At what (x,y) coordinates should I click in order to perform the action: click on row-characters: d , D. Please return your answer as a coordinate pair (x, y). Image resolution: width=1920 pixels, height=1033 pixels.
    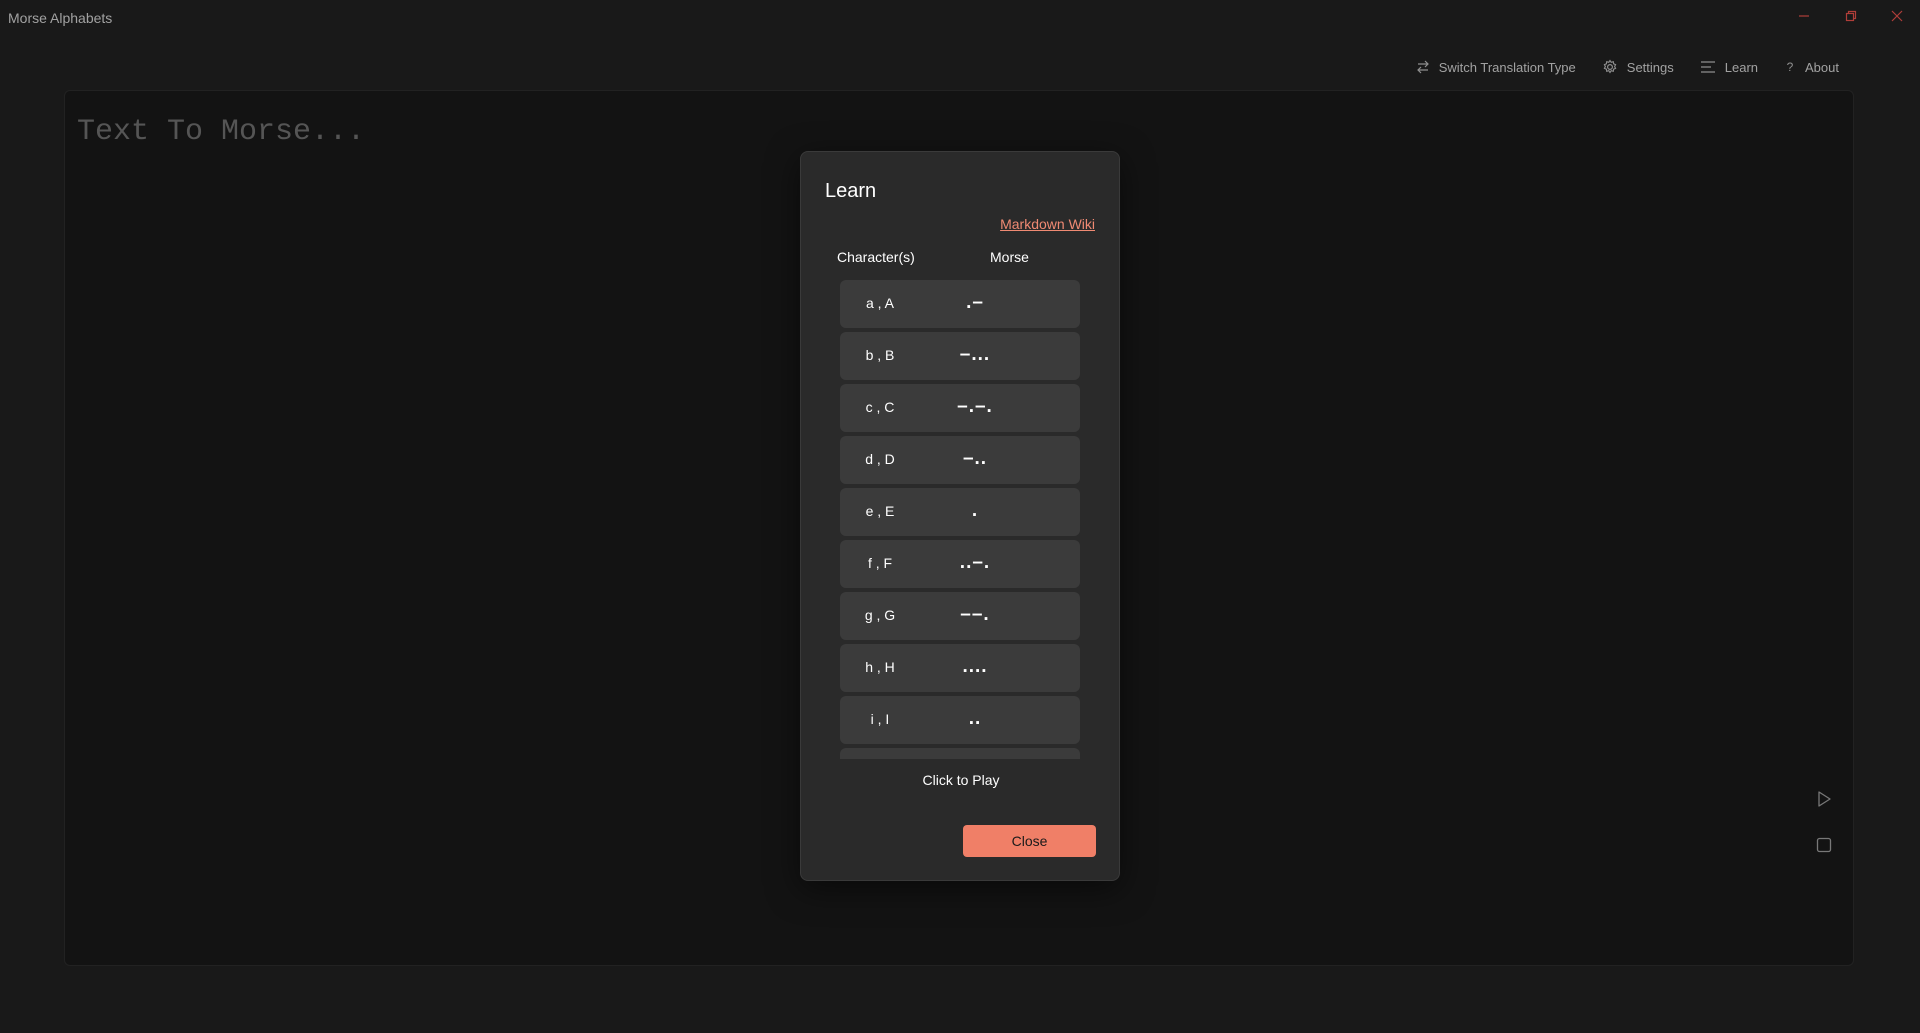
    Looking at the image, I should click on (880, 459).